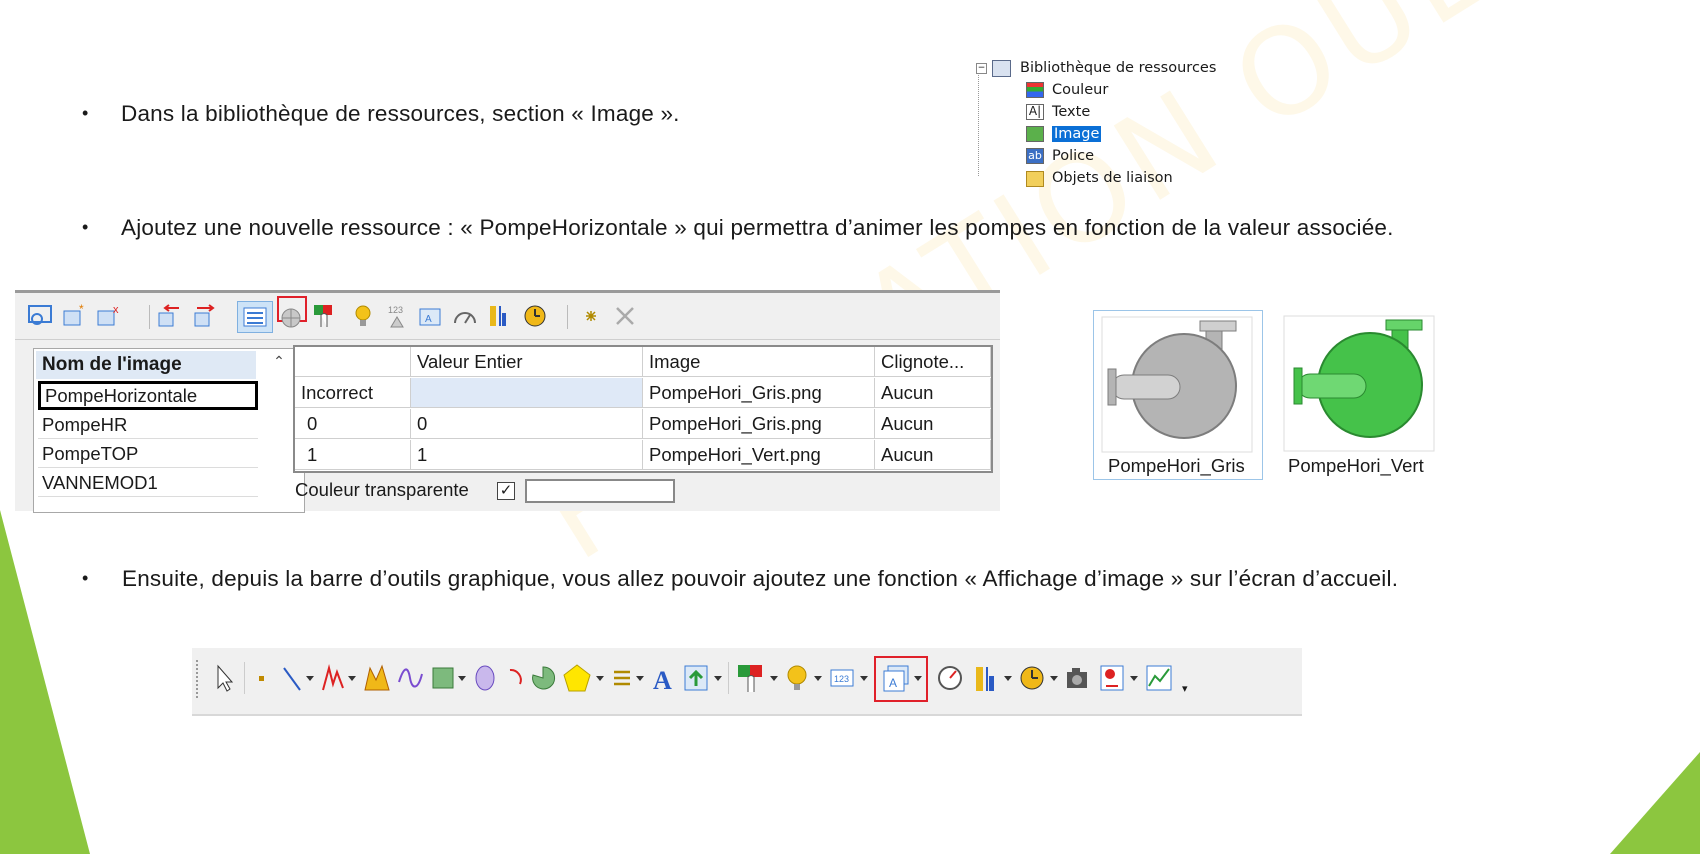 This screenshot has height=854, width=1700. What do you see at coordinates (950, 678) in the screenshot?
I see `gauge-tool-icon` at bounding box center [950, 678].